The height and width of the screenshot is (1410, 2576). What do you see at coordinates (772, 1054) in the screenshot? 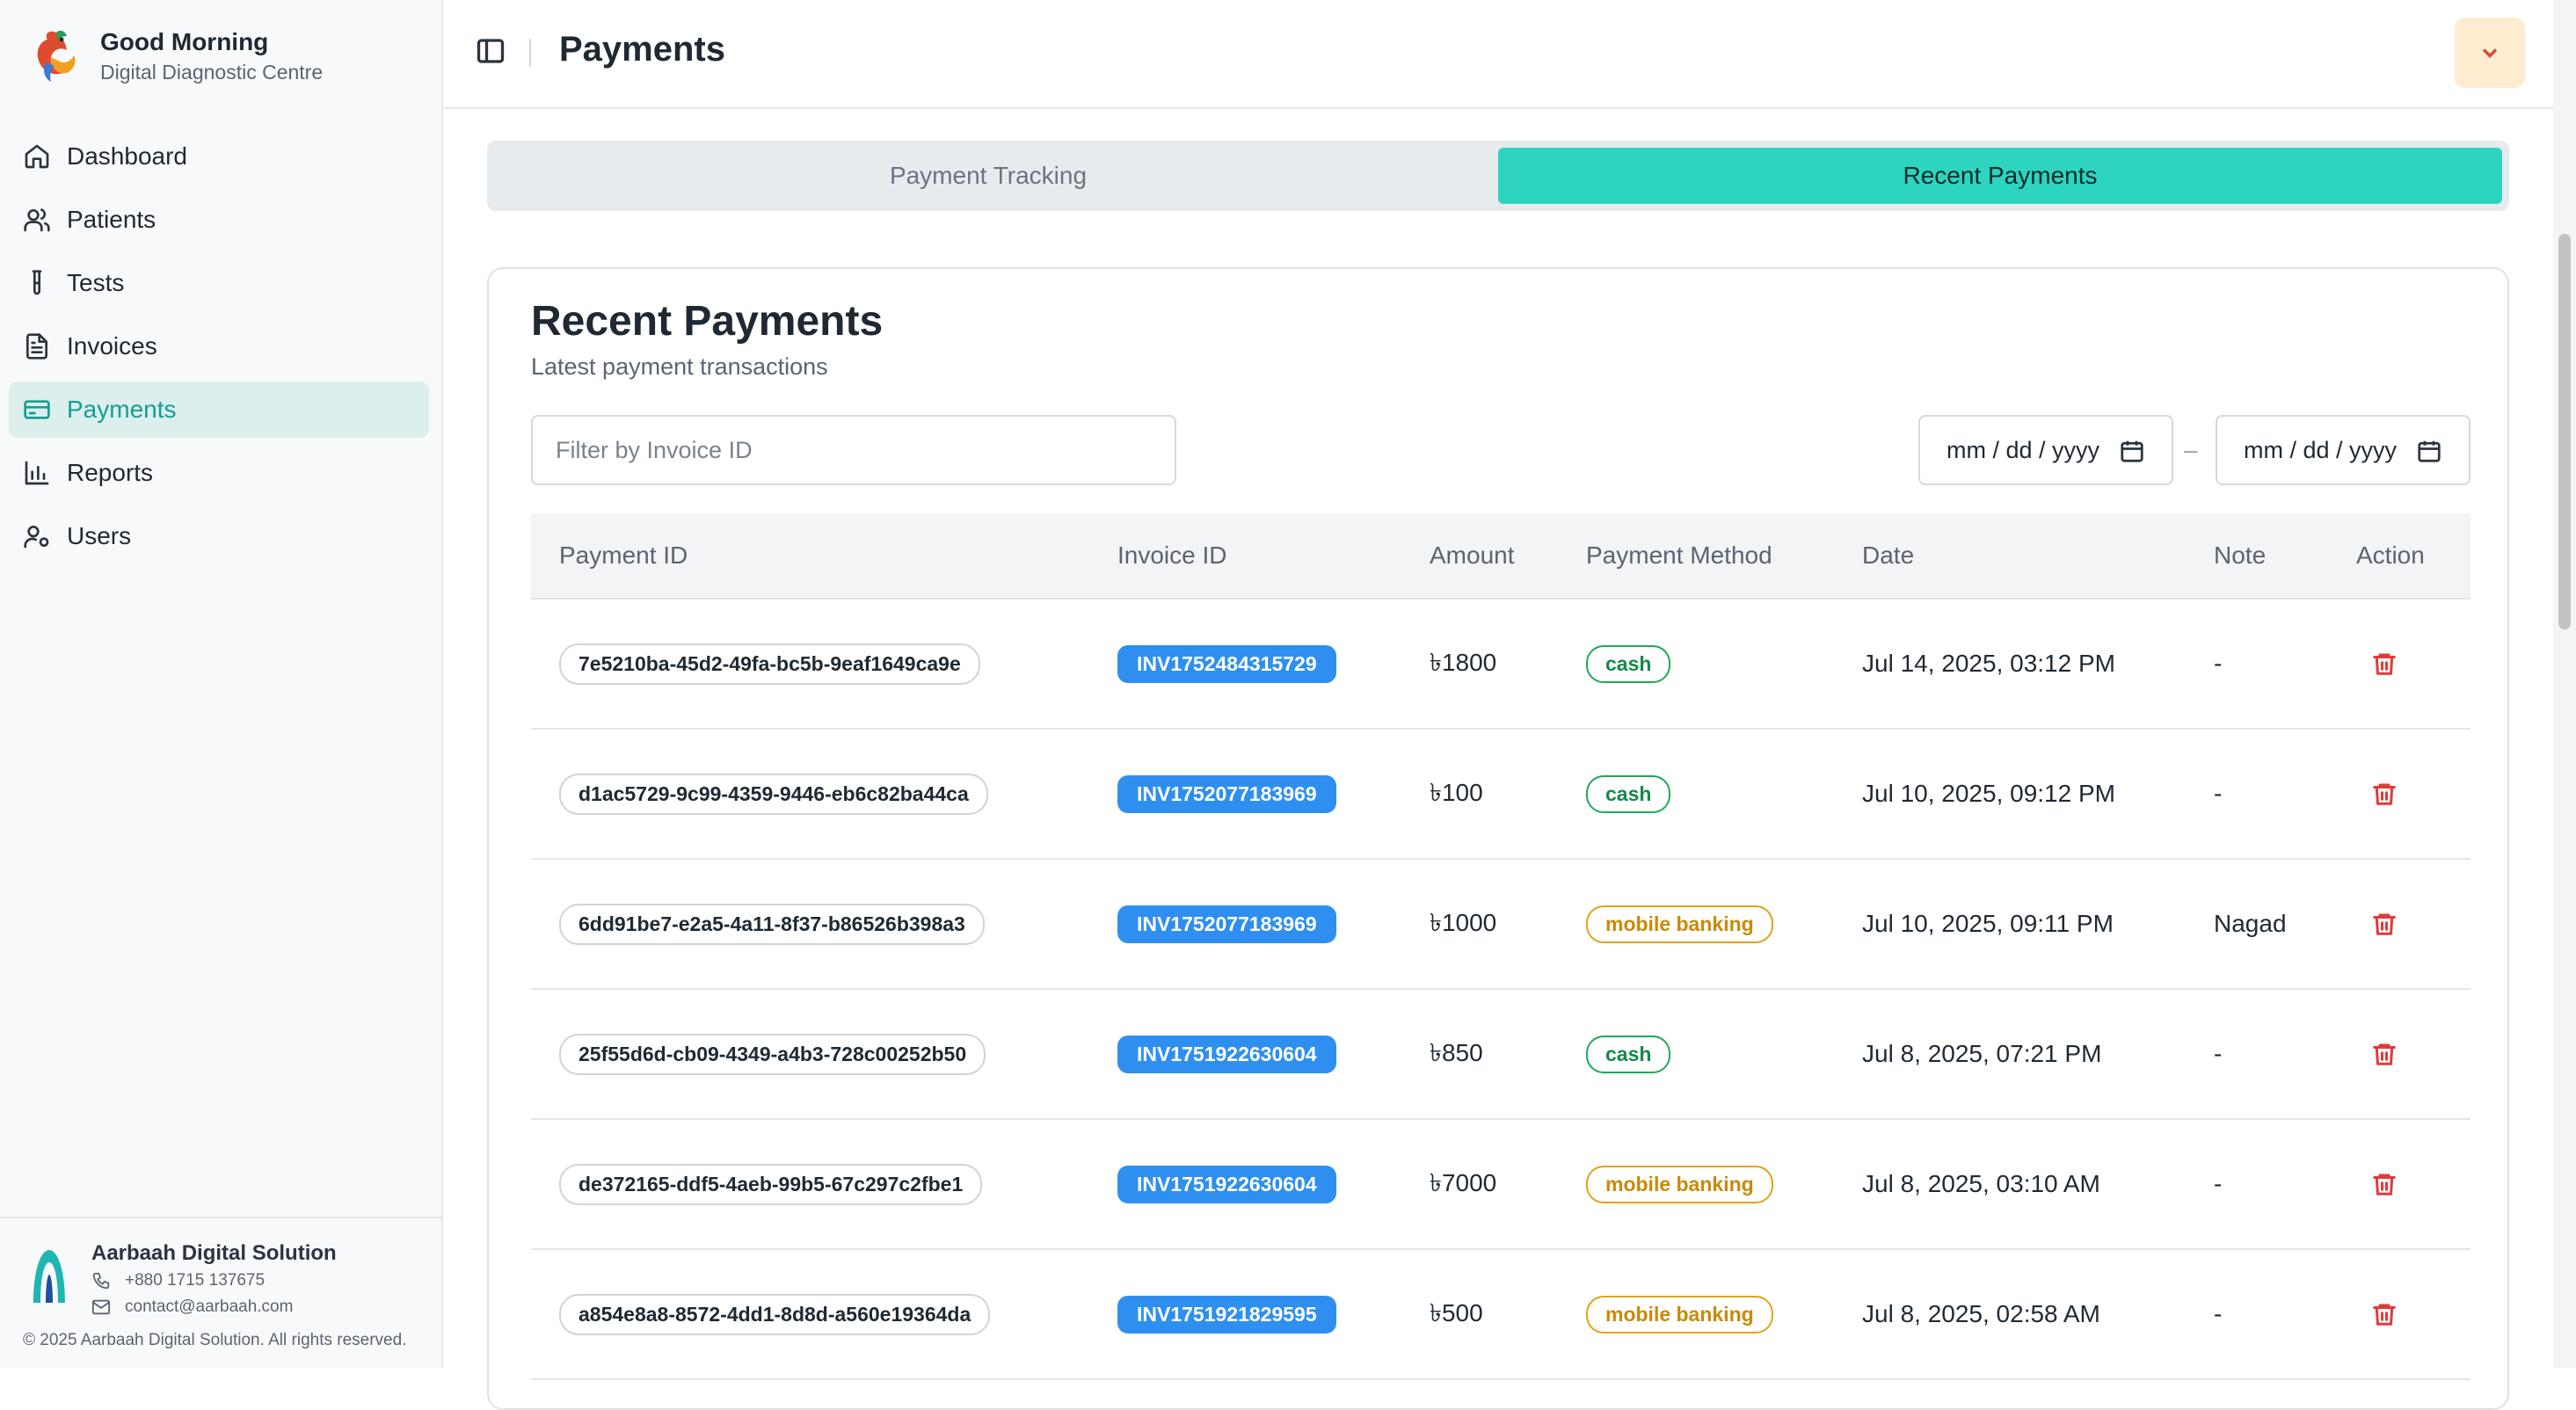
I see `payment-id-badge: 25f55d6d-cb09-4349-a4b3-728c00252b50` at bounding box center [772, 1054].